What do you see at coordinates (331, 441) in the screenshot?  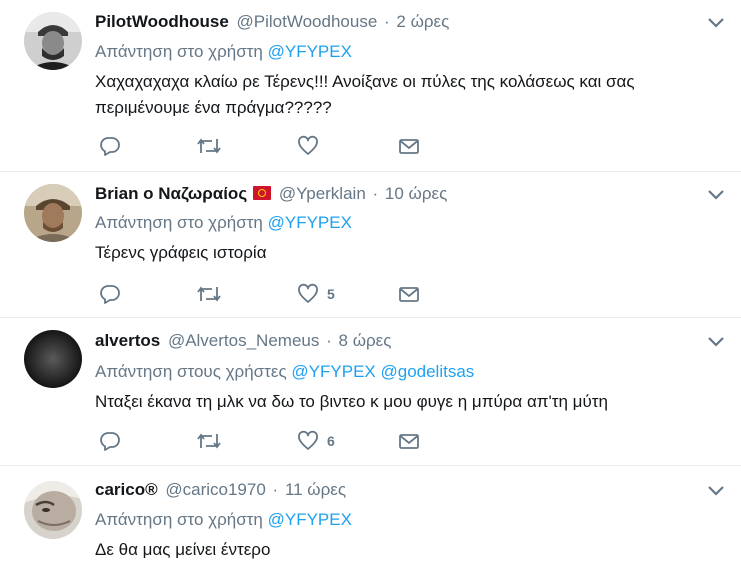 I see `like-count: 6` at bounding box center [331, 441].